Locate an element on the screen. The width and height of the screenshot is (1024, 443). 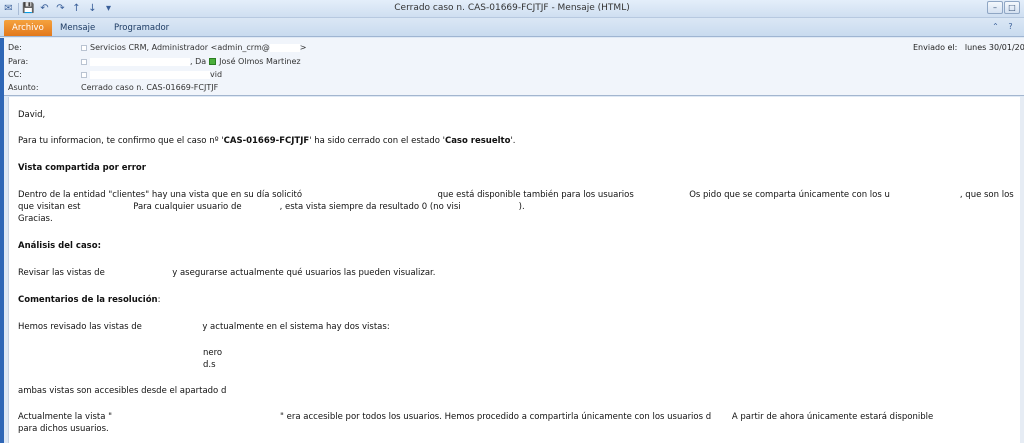
subject-value: Cerrado caso n. CAS-01669-FCJTJF is located at coordinates (150, 87).